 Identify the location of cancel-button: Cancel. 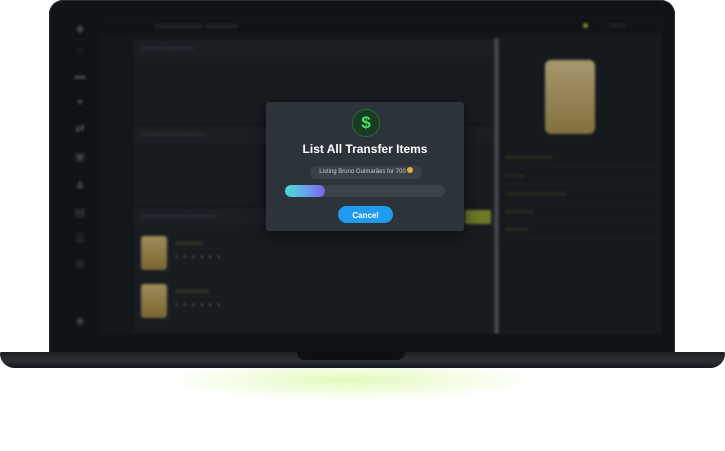
(365, 214).